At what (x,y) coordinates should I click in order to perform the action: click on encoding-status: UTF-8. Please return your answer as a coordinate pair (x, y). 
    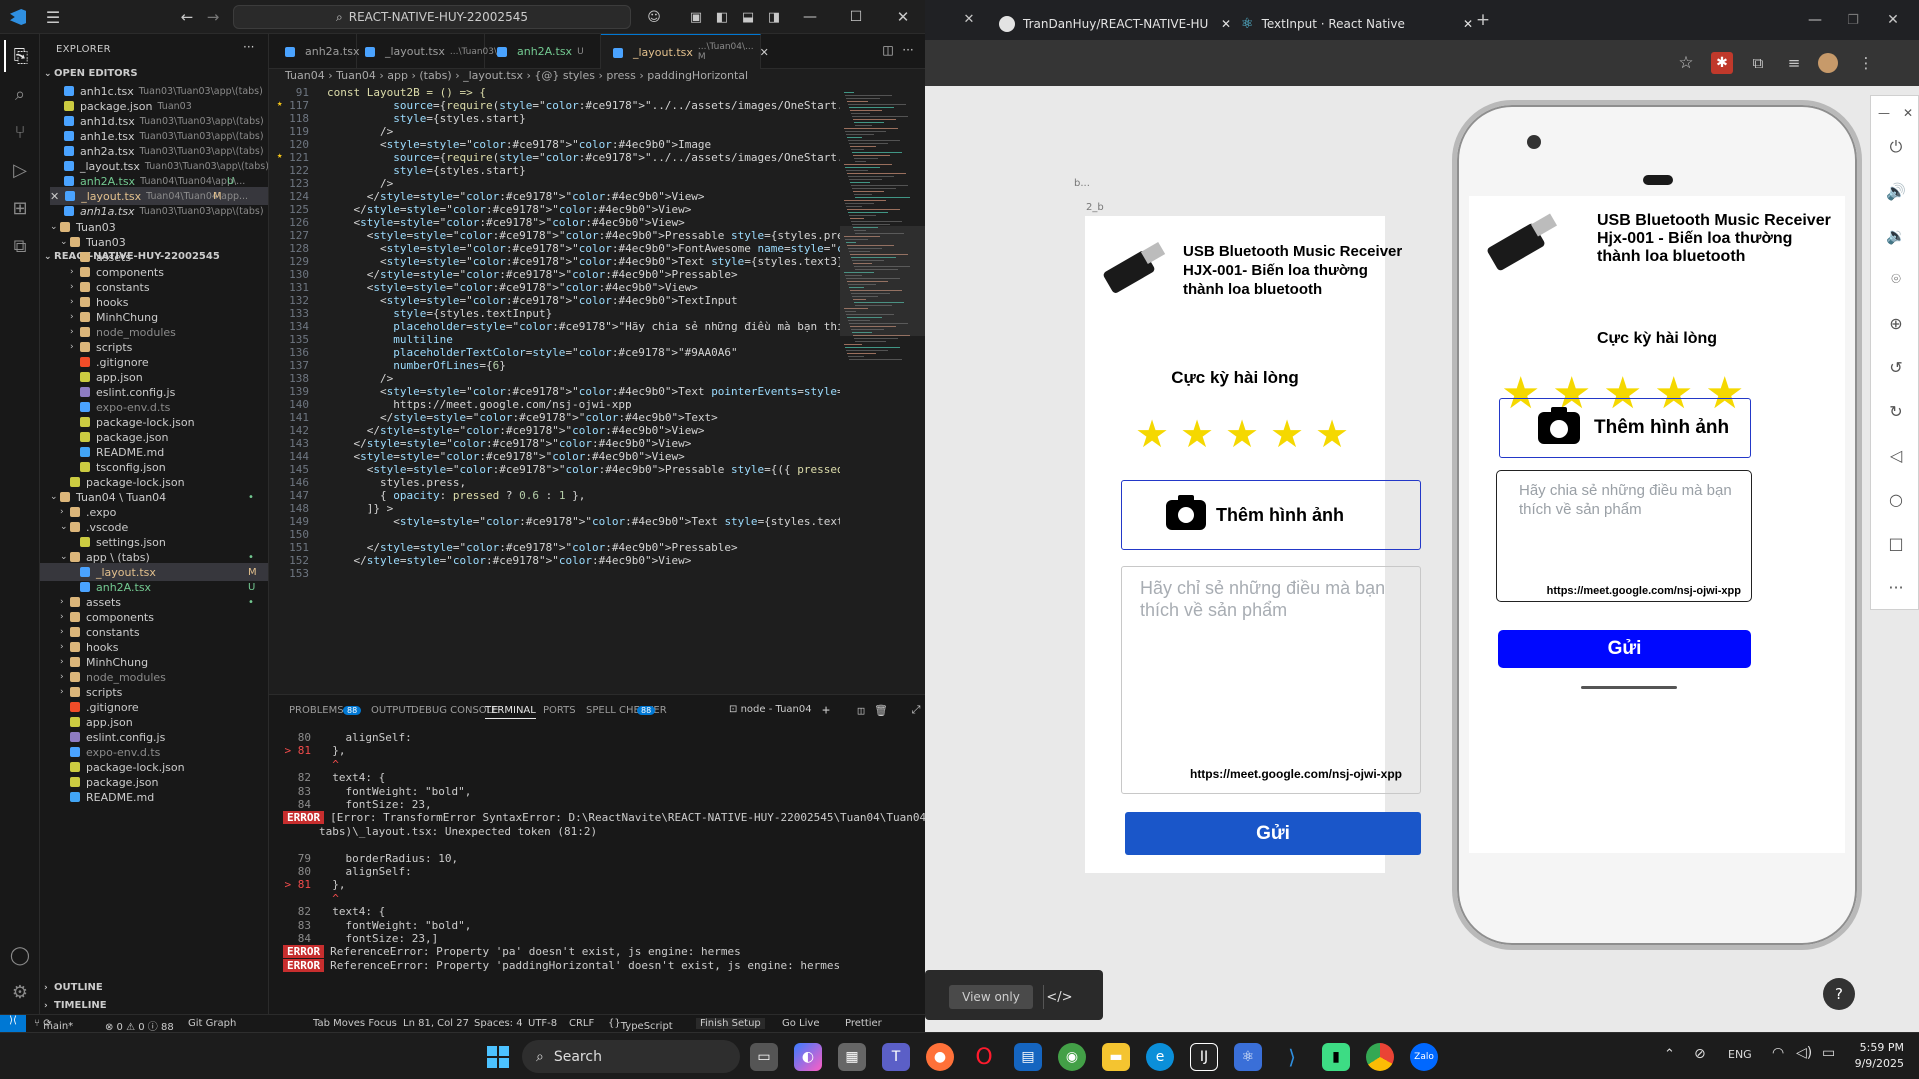
    Looking at the image, I should click on (542, 1023).